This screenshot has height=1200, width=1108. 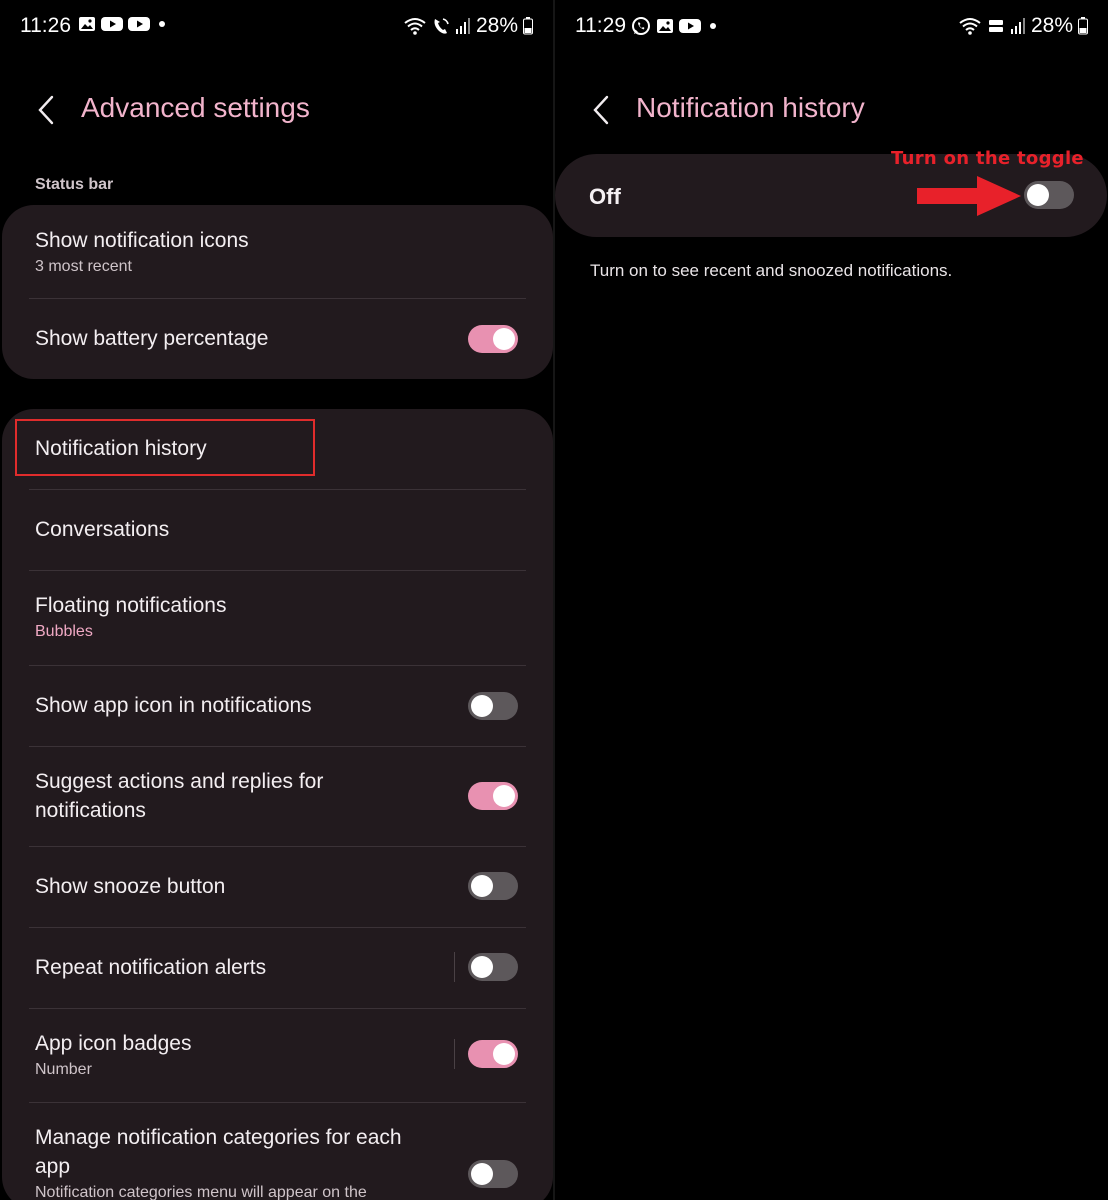 I want to click on row-title-cont: app, so click(x=53, y=1166).